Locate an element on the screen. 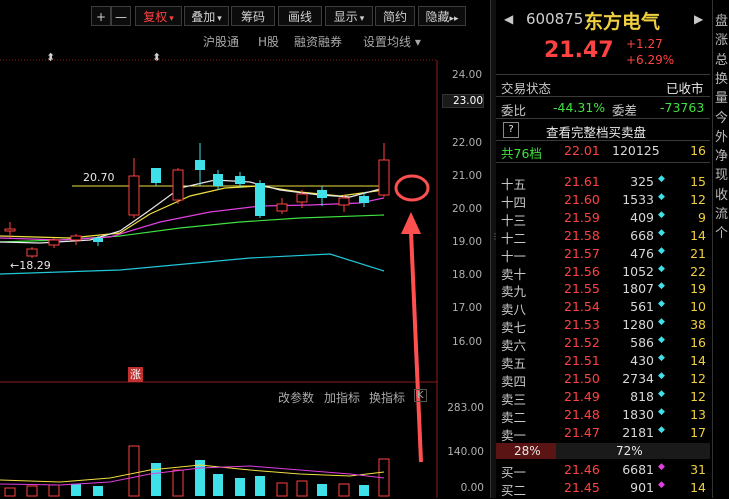 The height and width of the screenshot is (499, 729). collapsed-side-panel: 盘涨总换量今外净现收流个 is located at coordinates (720, 249).